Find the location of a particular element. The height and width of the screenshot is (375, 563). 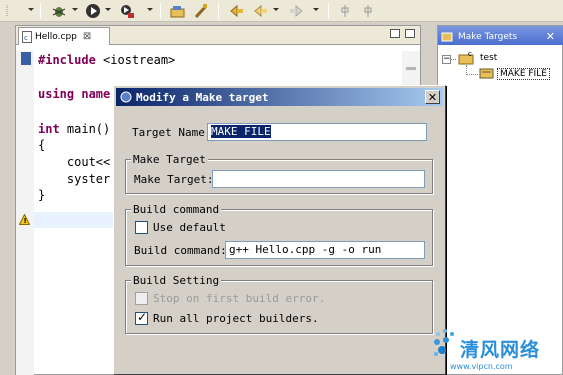

dialog-title-bar: Modify a Make target ✕ is located at coordinates (279, 97).